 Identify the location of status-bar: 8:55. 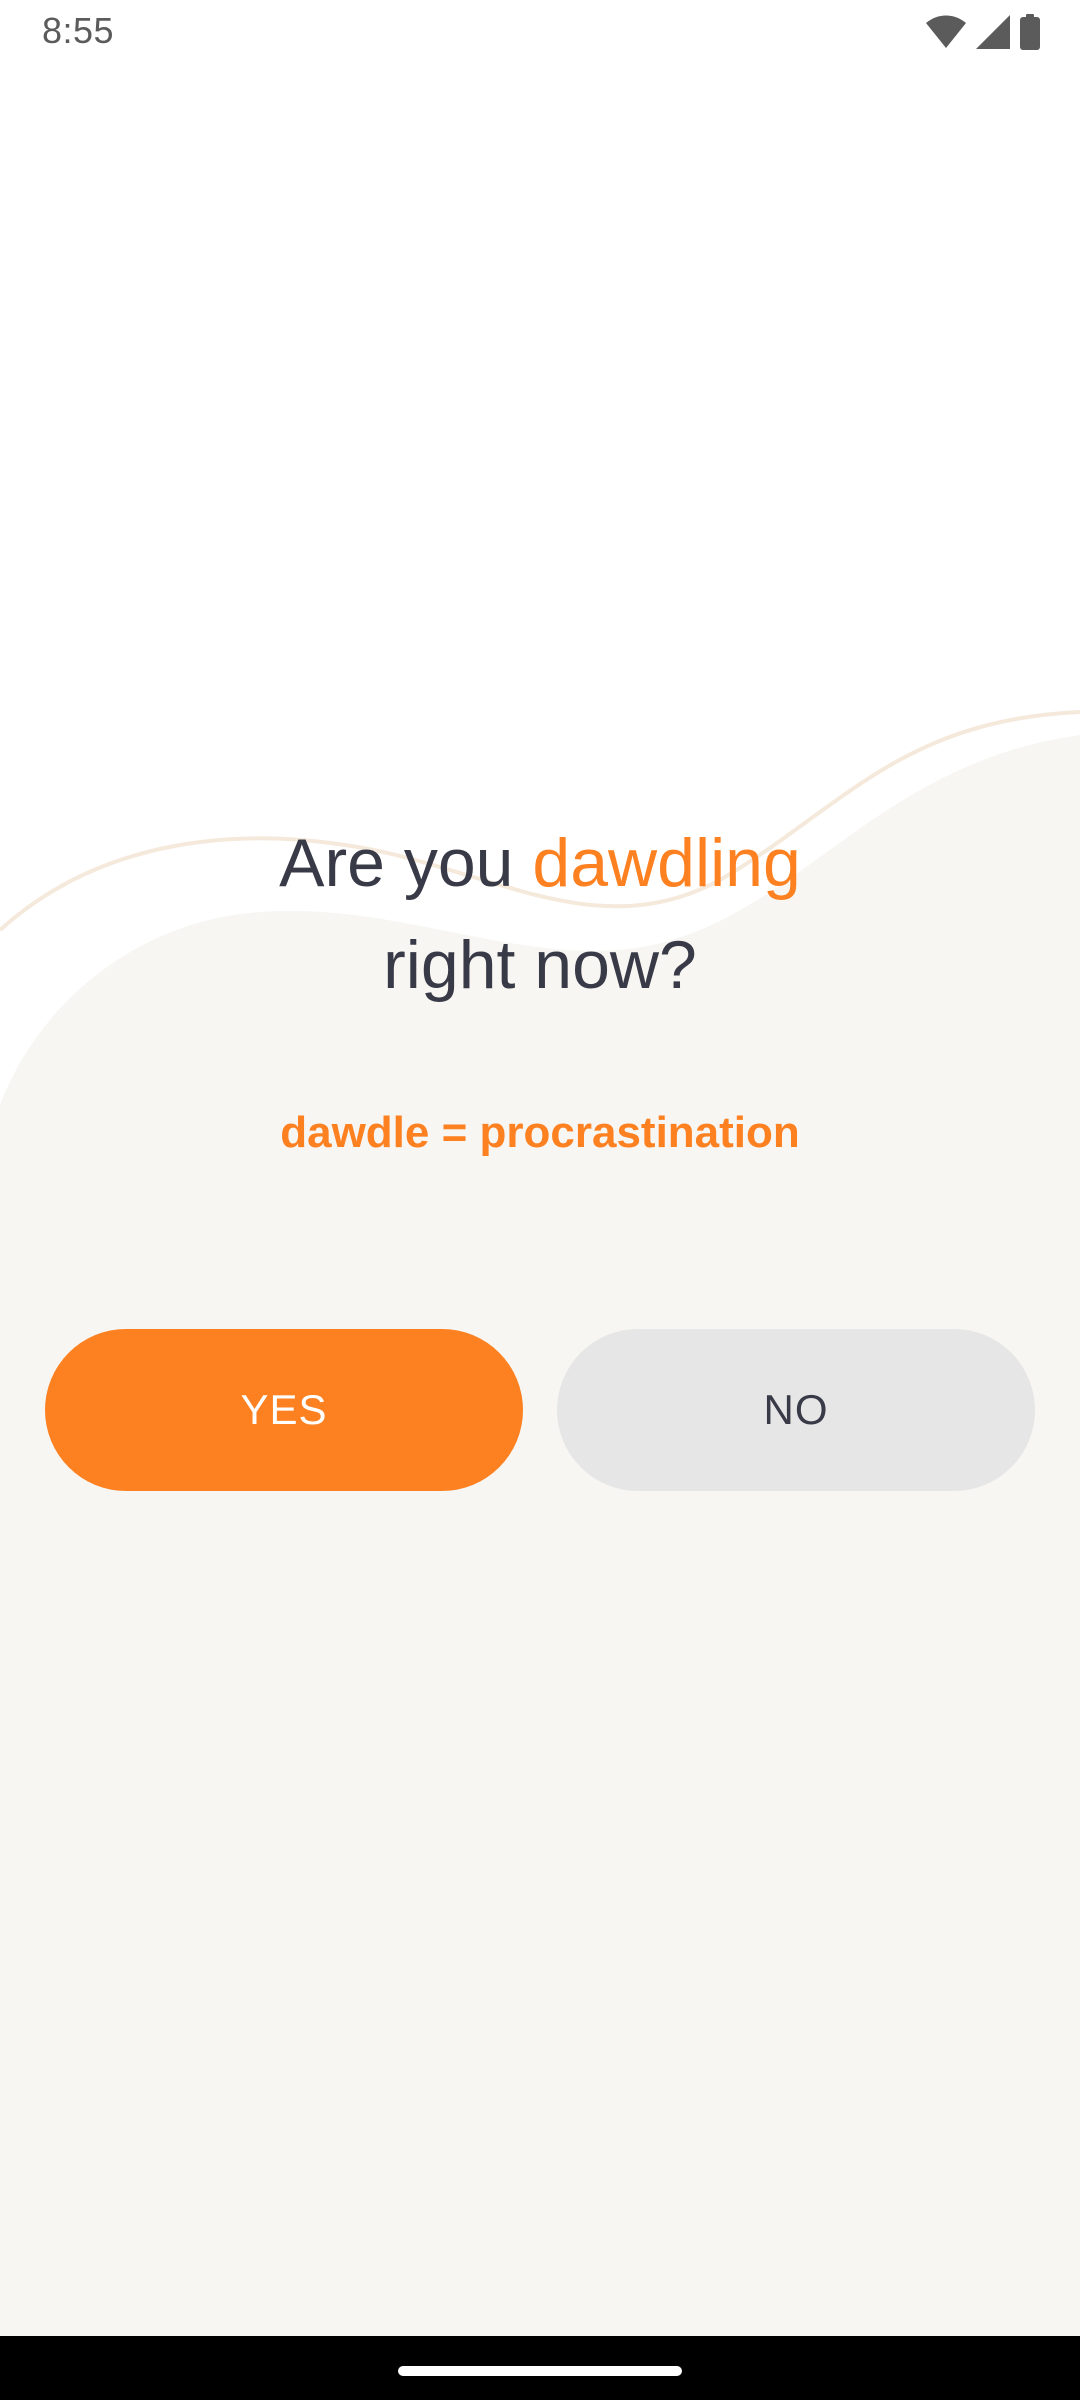
(540, 32).